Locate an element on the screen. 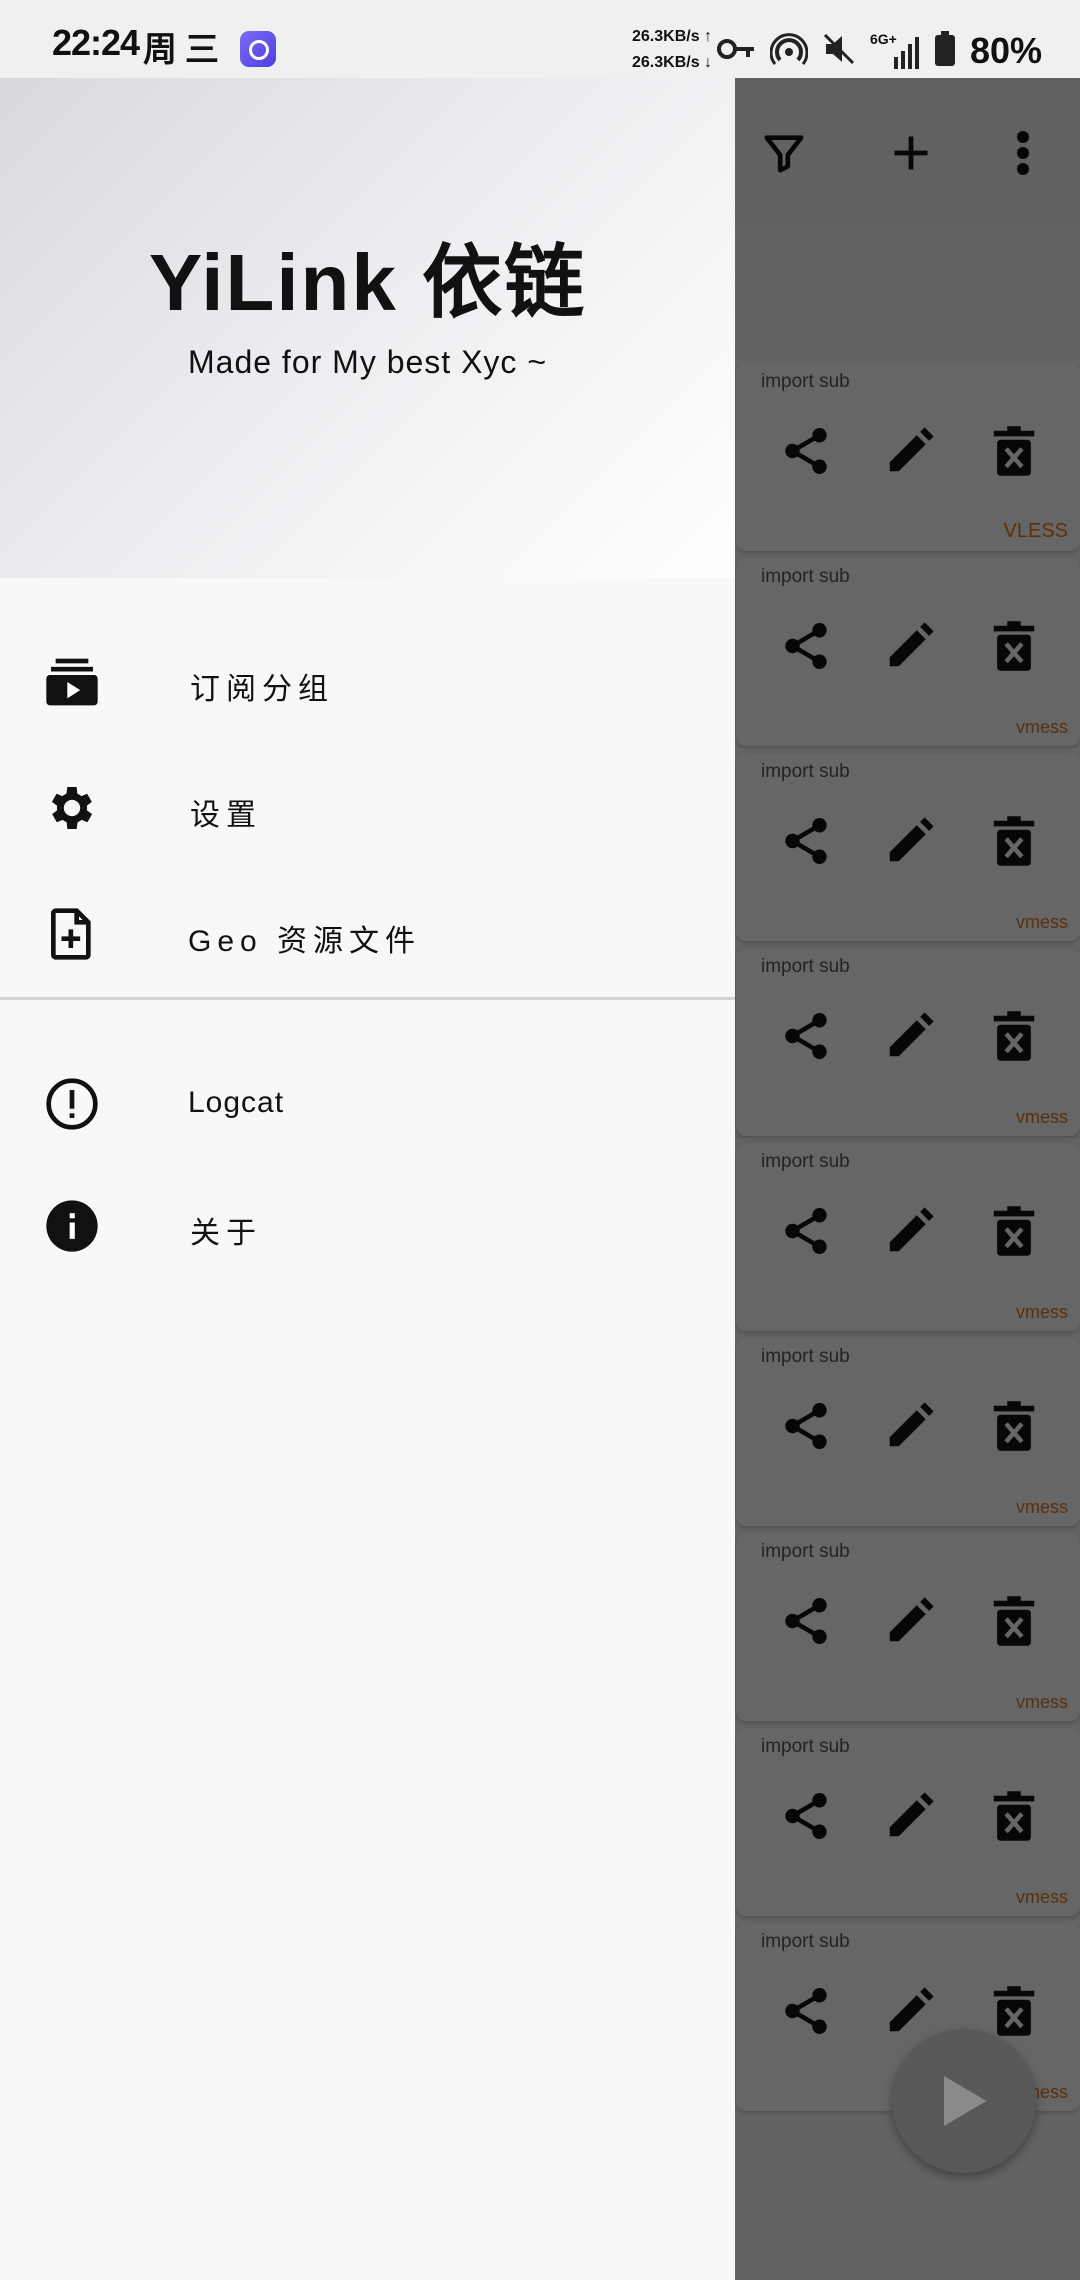  net-up-speed: 26.3KB/s ↑ is located at coordinates (672, 36).